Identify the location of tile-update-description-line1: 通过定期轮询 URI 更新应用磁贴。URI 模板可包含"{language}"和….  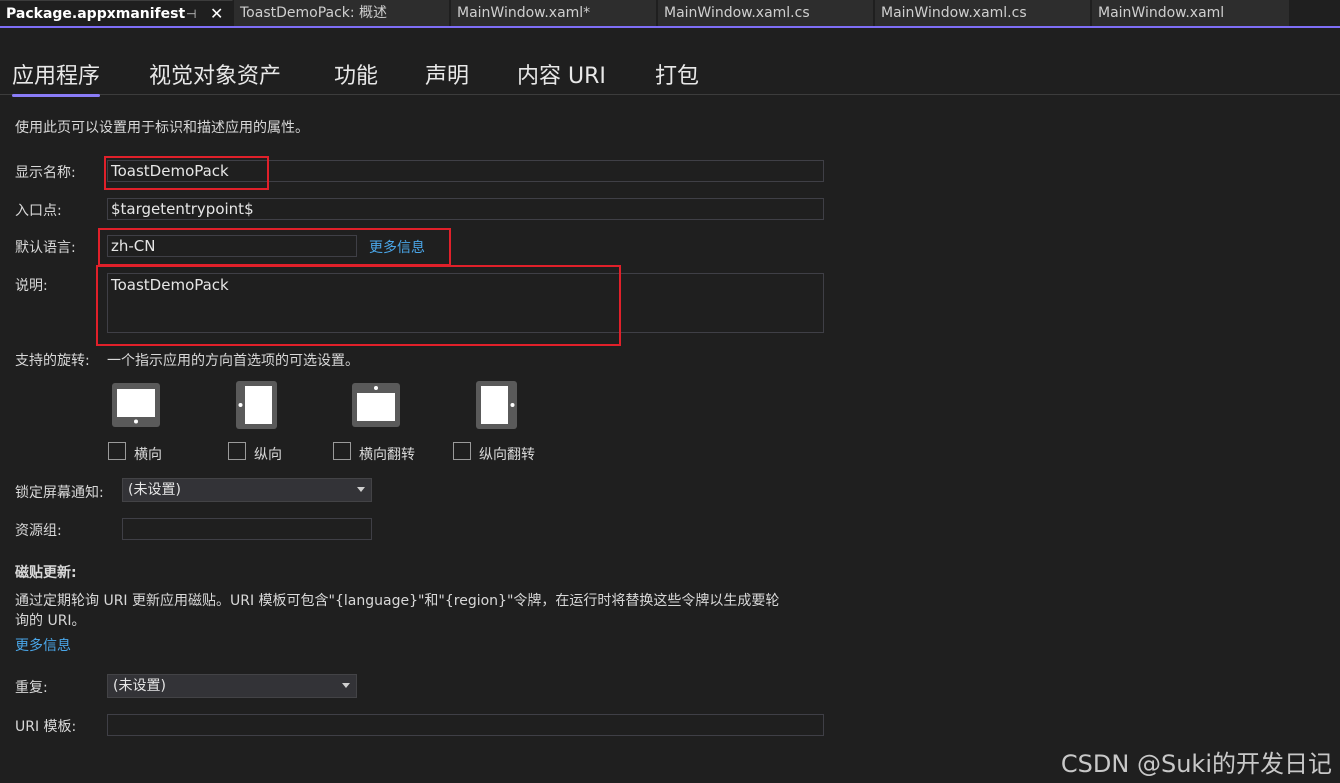
(397, 601).